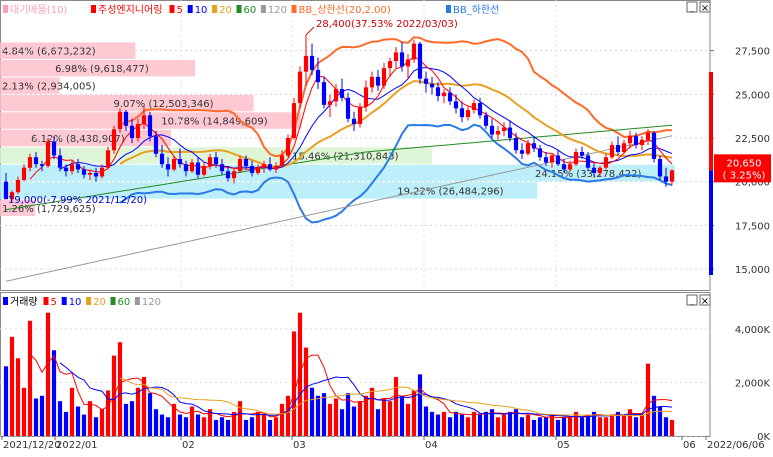  What do you see at coordinates (742, 168) in the screenshot?
I see `current-price-tag: 20,650 ( 3.25%)` at bounding box center [742, 168].